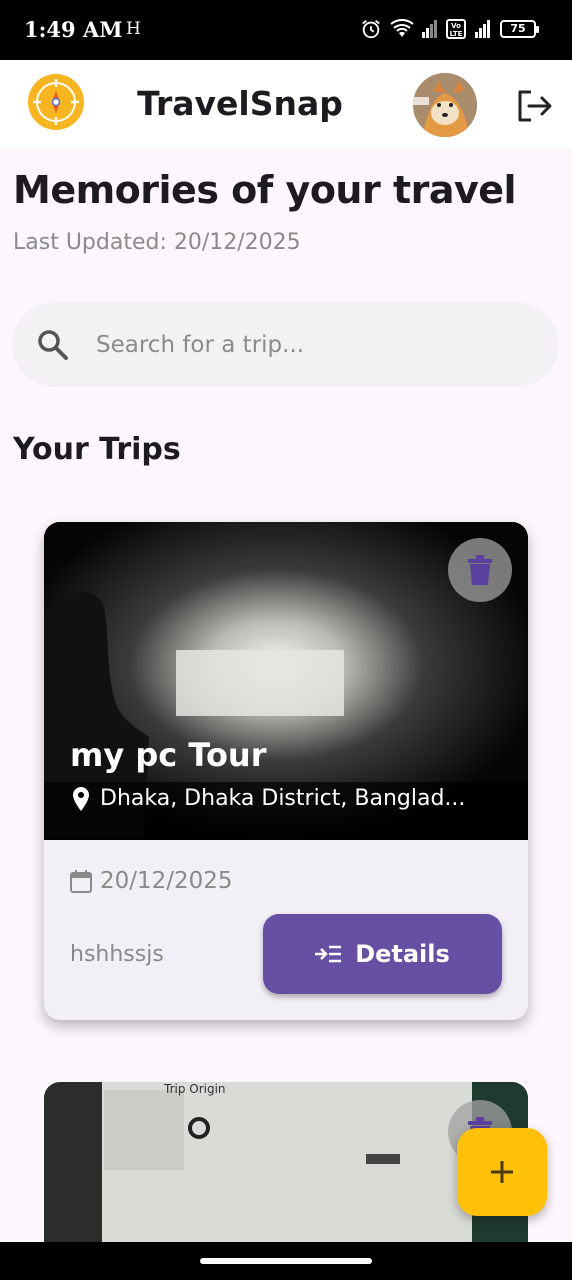 This screenshot has height=1280, width=572. Describe the element at coordinates (240, 103) in the screenshot. I see `app-title: TravelSnap` at that location.